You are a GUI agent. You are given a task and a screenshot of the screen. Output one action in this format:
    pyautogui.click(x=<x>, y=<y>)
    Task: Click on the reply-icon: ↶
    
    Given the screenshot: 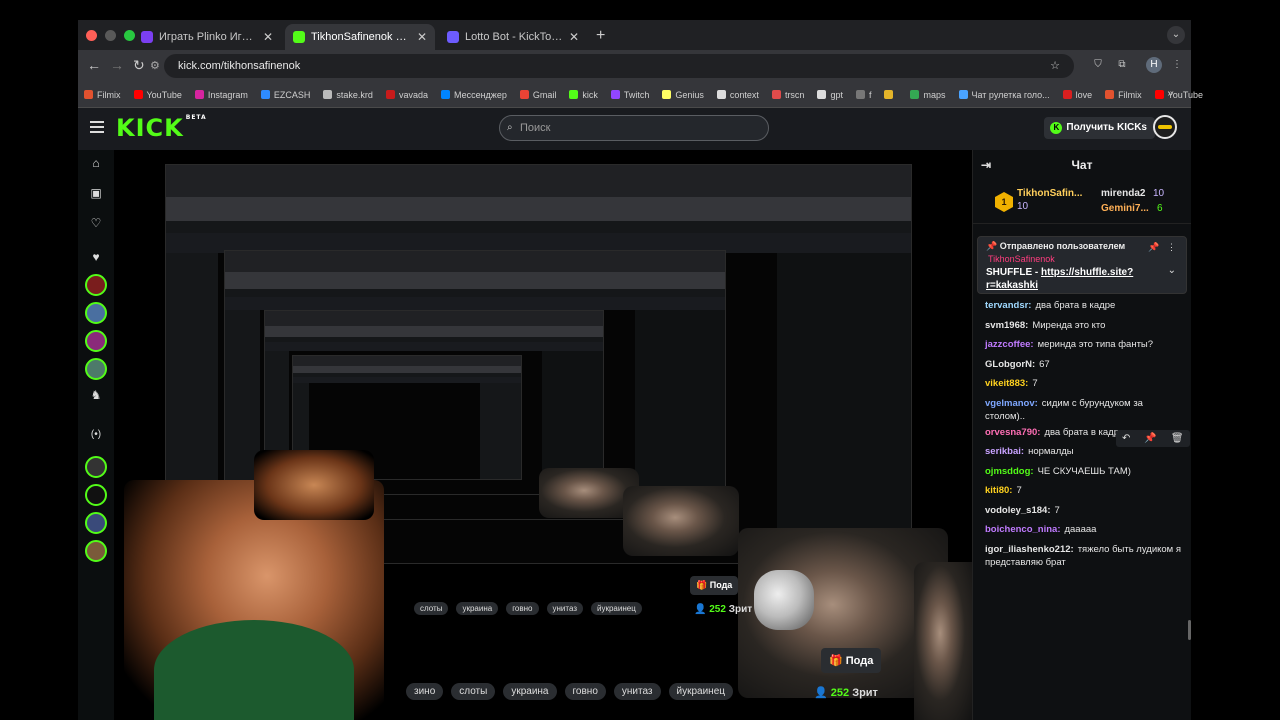 What is the action you would take?
    pyautogui.click(x=1126, y=438)
    